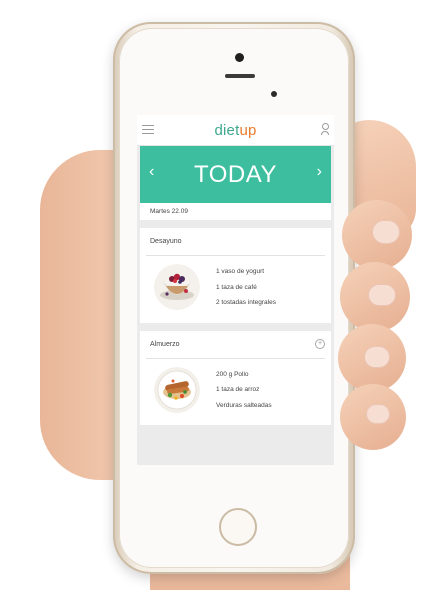 The width and height of the screenshot is (432, 590). Describe the element at coordinates (148, 129) in the screenshot. I see `hamburger-menu-icon` at that location.